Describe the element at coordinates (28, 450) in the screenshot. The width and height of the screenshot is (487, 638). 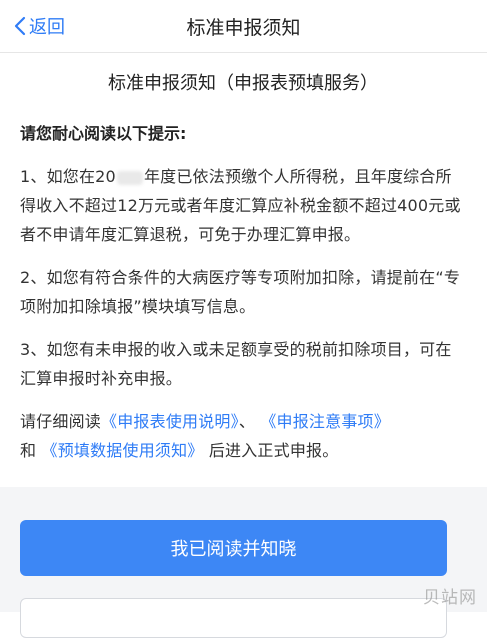
I see `reading-and: 和` at that location.